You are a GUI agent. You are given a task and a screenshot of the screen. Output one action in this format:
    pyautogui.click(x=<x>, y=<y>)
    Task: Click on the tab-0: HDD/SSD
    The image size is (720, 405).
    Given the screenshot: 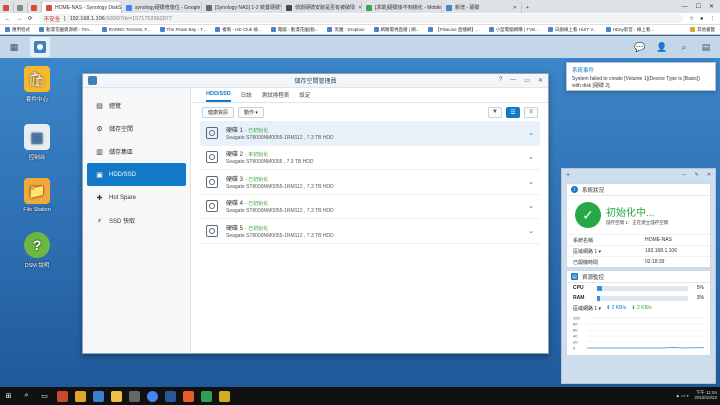 What is the action you would take?
    pyautogui.click(x=218, y=96)
    